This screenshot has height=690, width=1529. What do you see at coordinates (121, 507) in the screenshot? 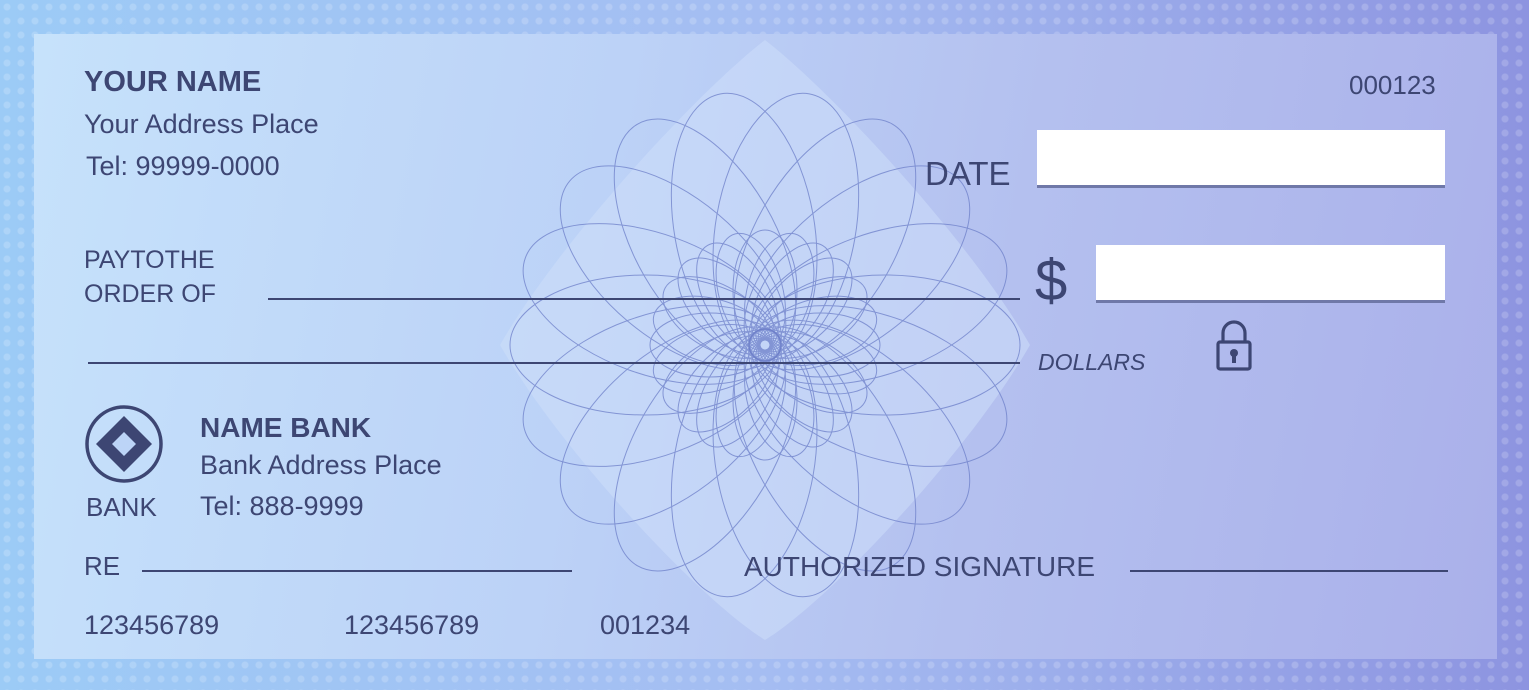
I see `bank-logo-label: BANK` at bounding box center [121, 507].